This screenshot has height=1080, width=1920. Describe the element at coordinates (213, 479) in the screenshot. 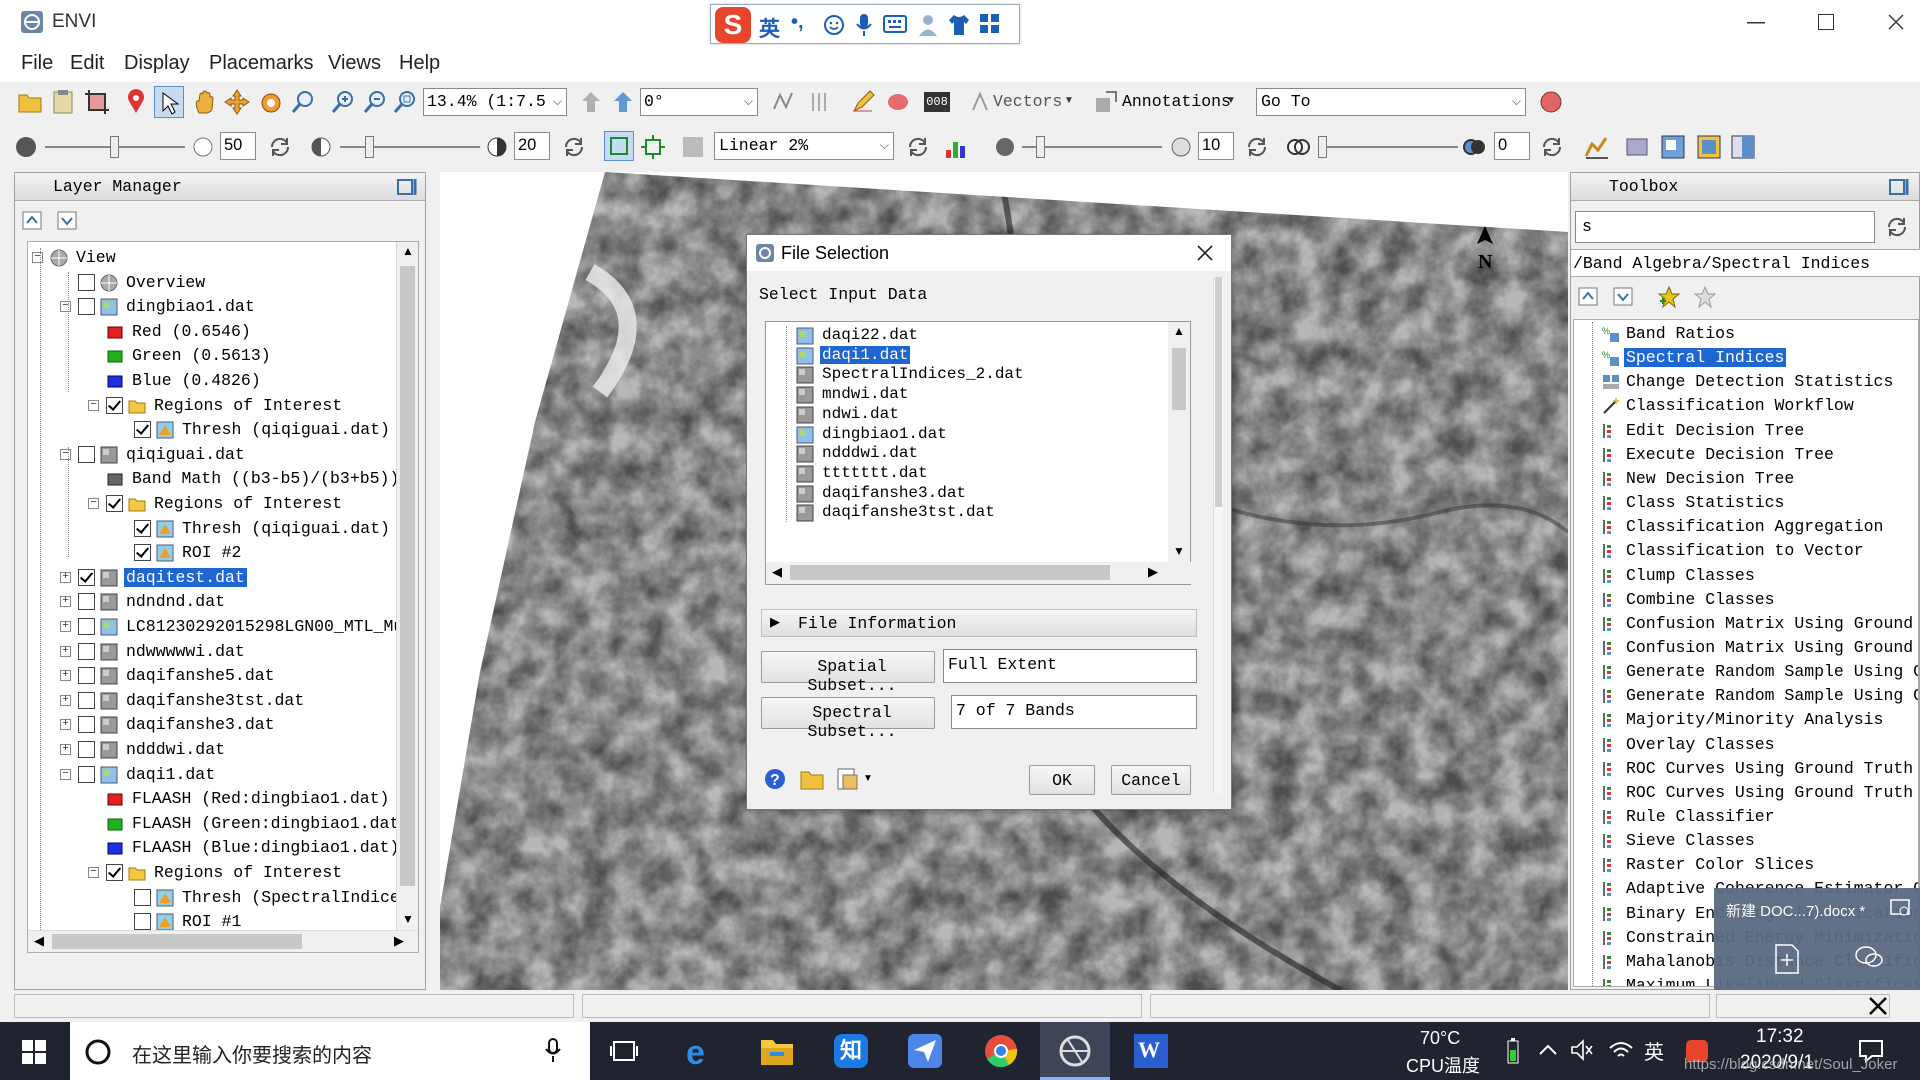

I see `layer-tree-row: Band Math ((b3-b5)/(b3+b5))` at that location.